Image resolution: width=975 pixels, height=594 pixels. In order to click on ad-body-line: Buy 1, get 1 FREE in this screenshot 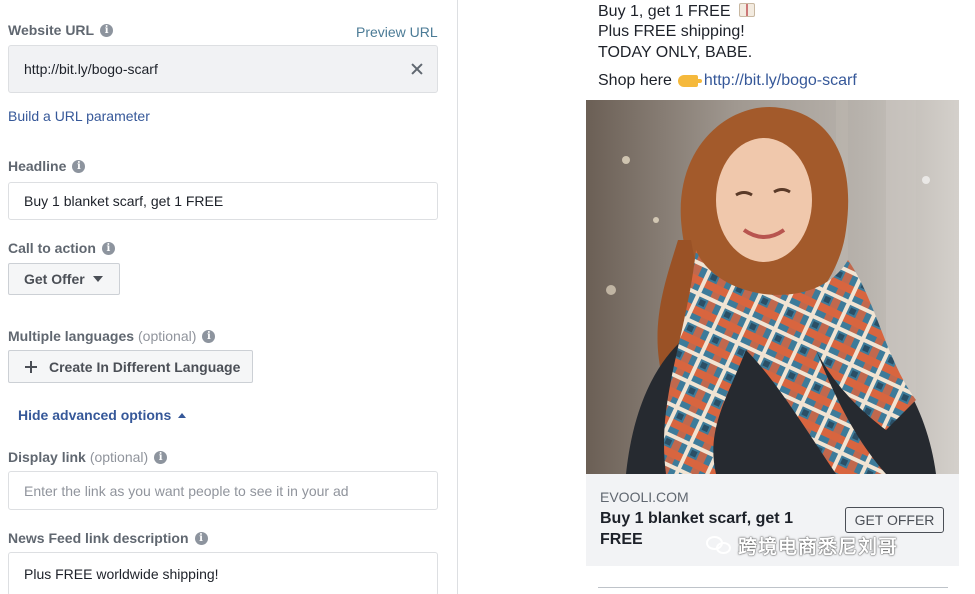, I will do `click(676, 12)`.